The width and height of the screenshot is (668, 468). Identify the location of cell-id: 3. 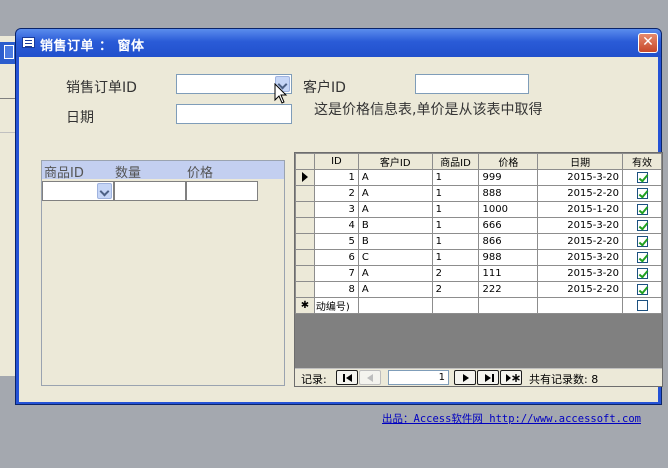
(336, 209).